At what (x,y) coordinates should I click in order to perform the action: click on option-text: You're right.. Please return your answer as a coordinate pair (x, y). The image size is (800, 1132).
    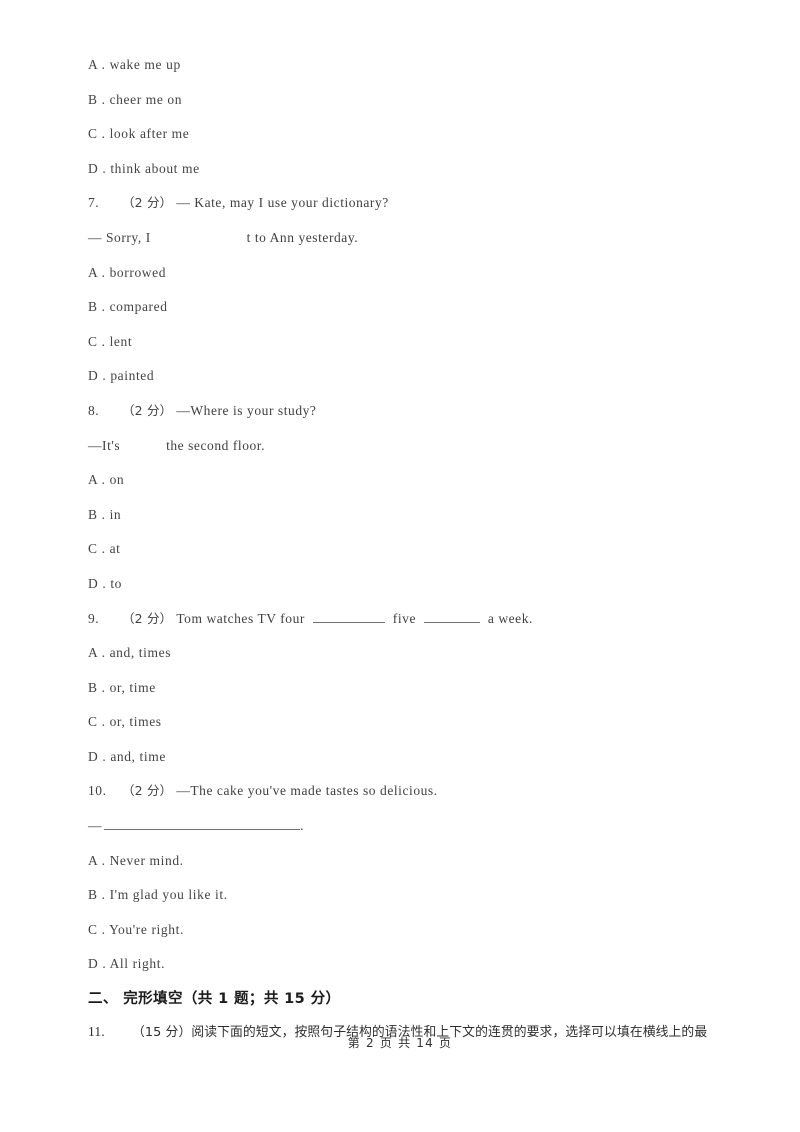
    Looking at the image, I should click on (146, 929).